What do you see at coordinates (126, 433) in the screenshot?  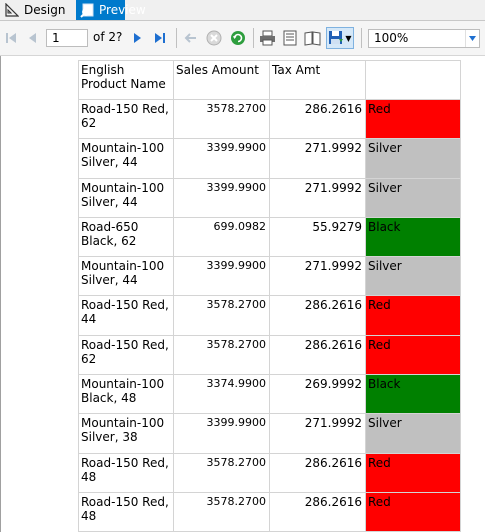 I see `product-name-cell: Mountain-100 Silver, 38` at bounding box center [126, 433].